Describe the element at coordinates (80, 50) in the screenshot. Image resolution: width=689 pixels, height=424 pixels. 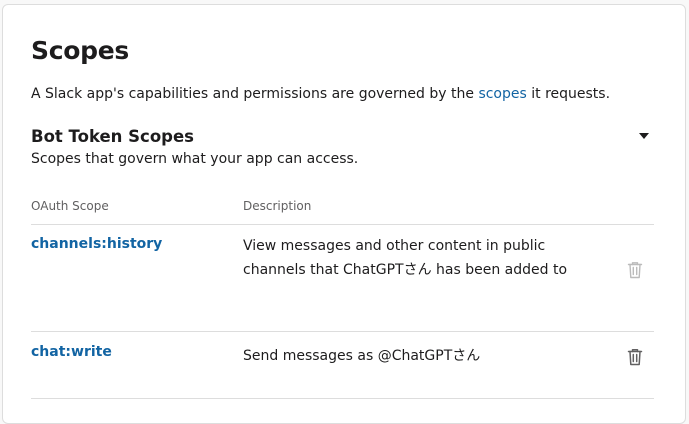
I see `page-title: Scopes` at that location.